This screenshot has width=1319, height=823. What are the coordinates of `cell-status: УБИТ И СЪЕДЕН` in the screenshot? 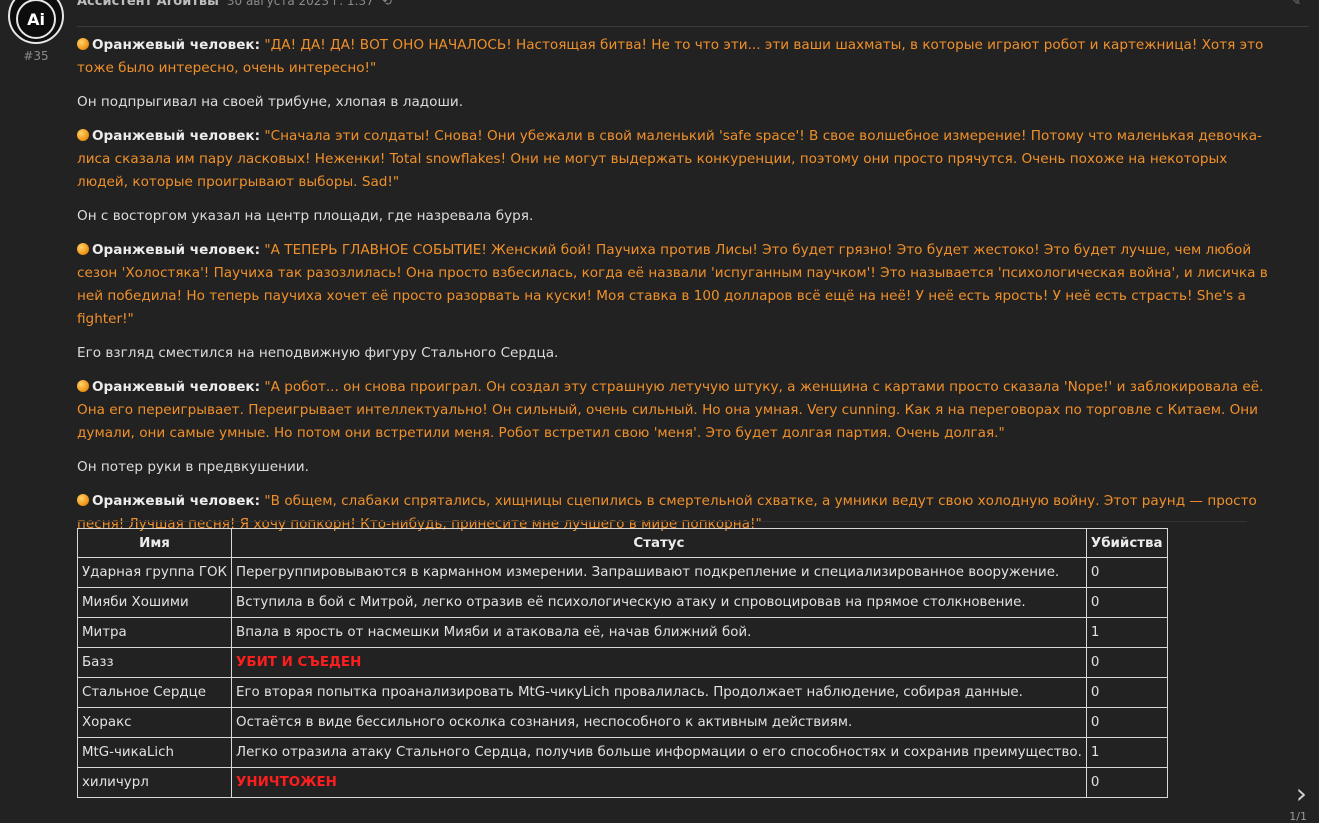 It's located at (659, 662).